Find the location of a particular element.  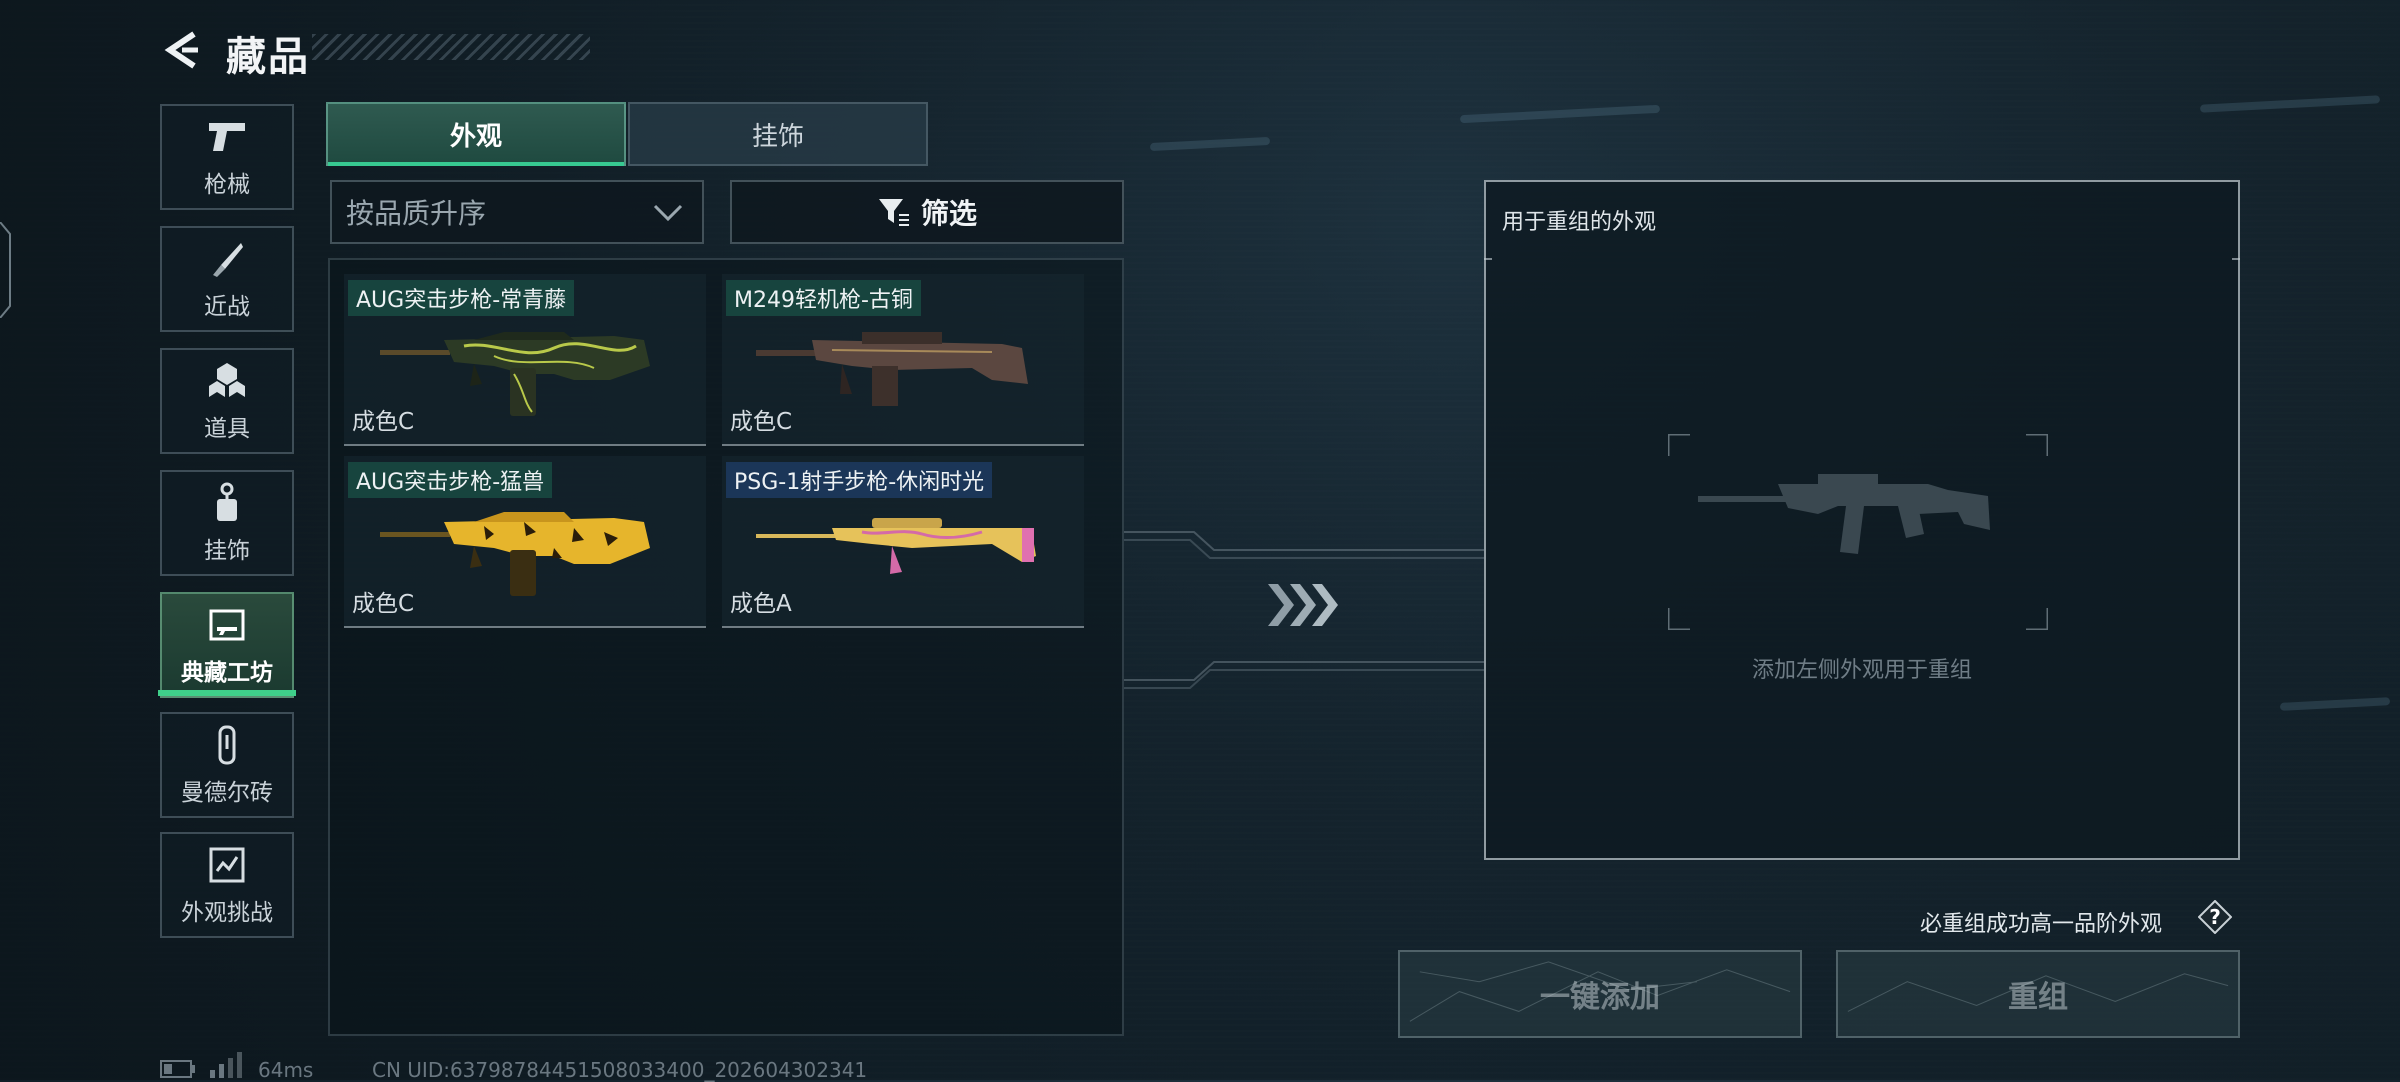

chevrons-right-icon is located at coordinates (1303, 605).